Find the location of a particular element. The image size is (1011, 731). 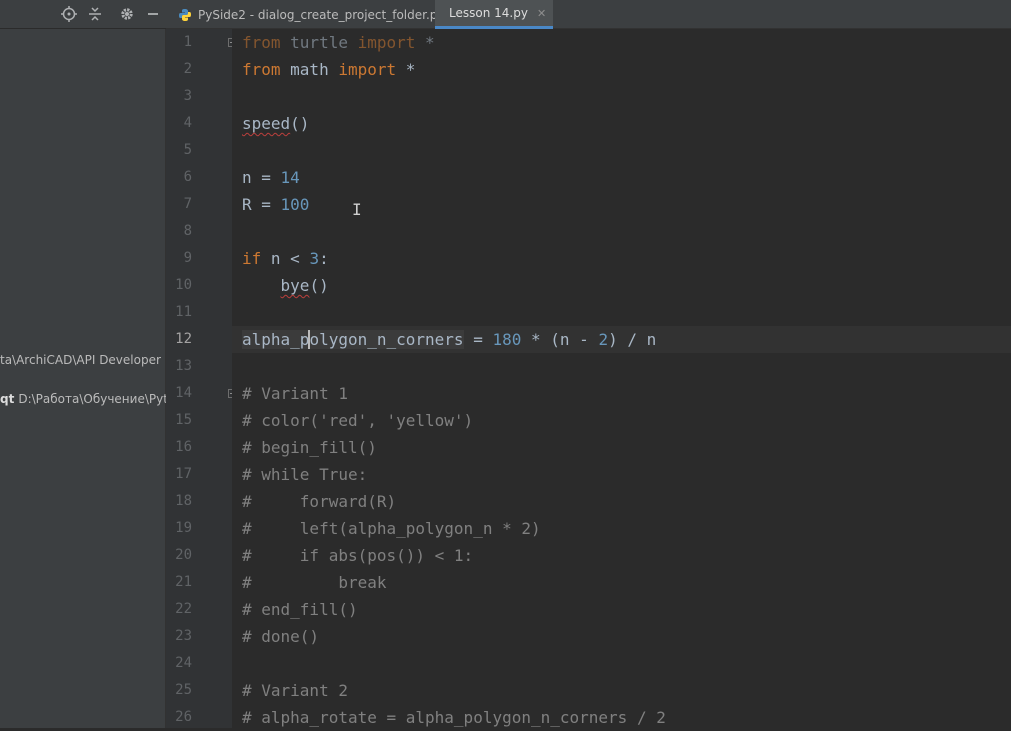

code-line: if n < 3: is located at coordinates (621, 258).